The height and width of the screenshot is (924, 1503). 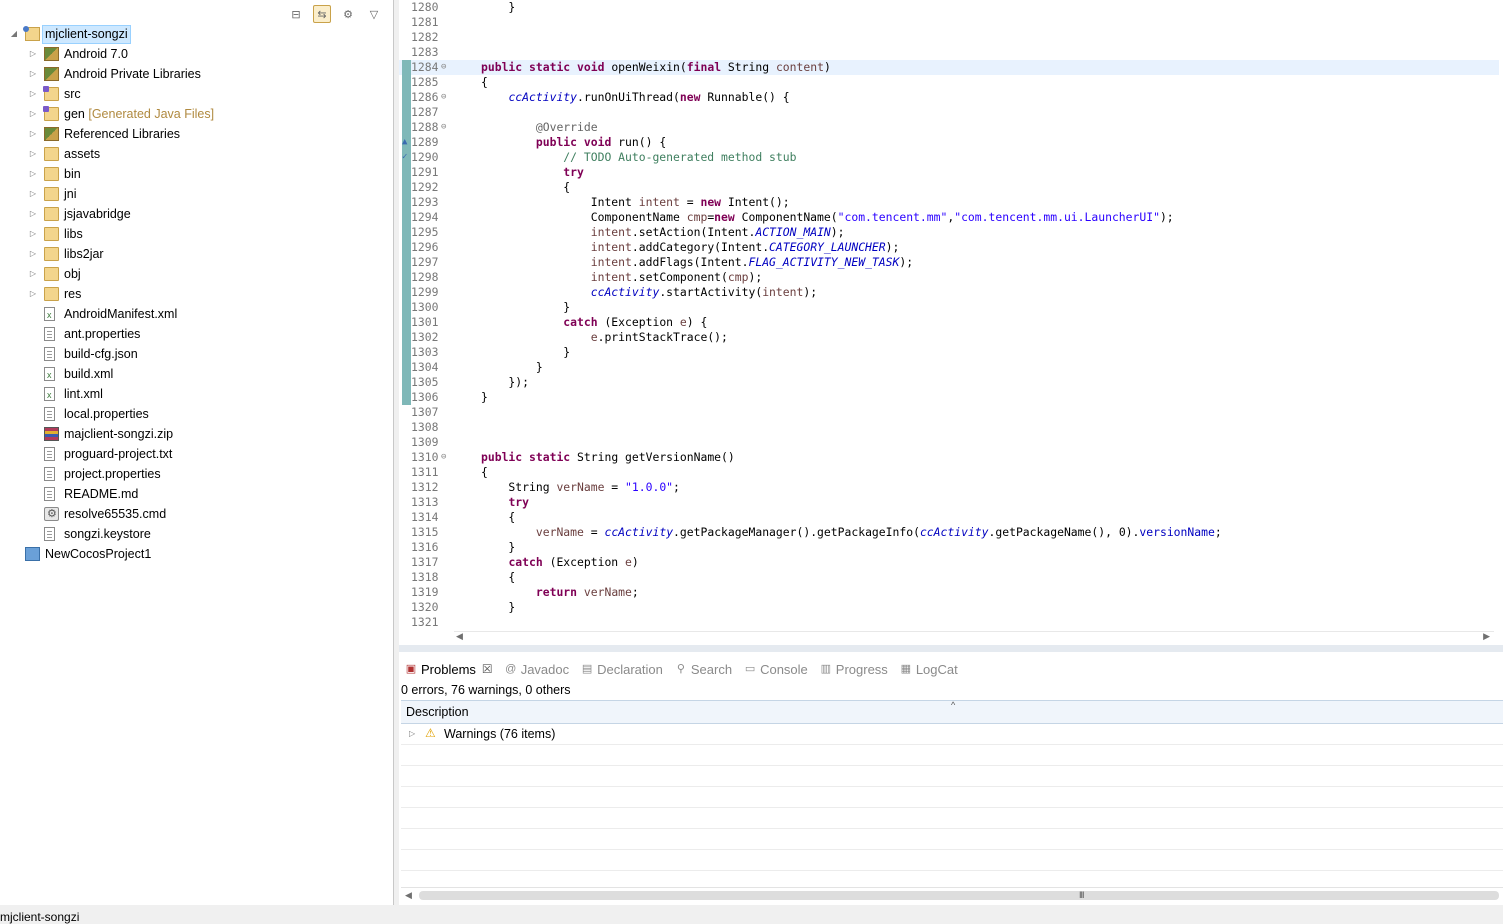 I want to click on link-with-editor-icon: ⇆, so click(x=322, y=14).